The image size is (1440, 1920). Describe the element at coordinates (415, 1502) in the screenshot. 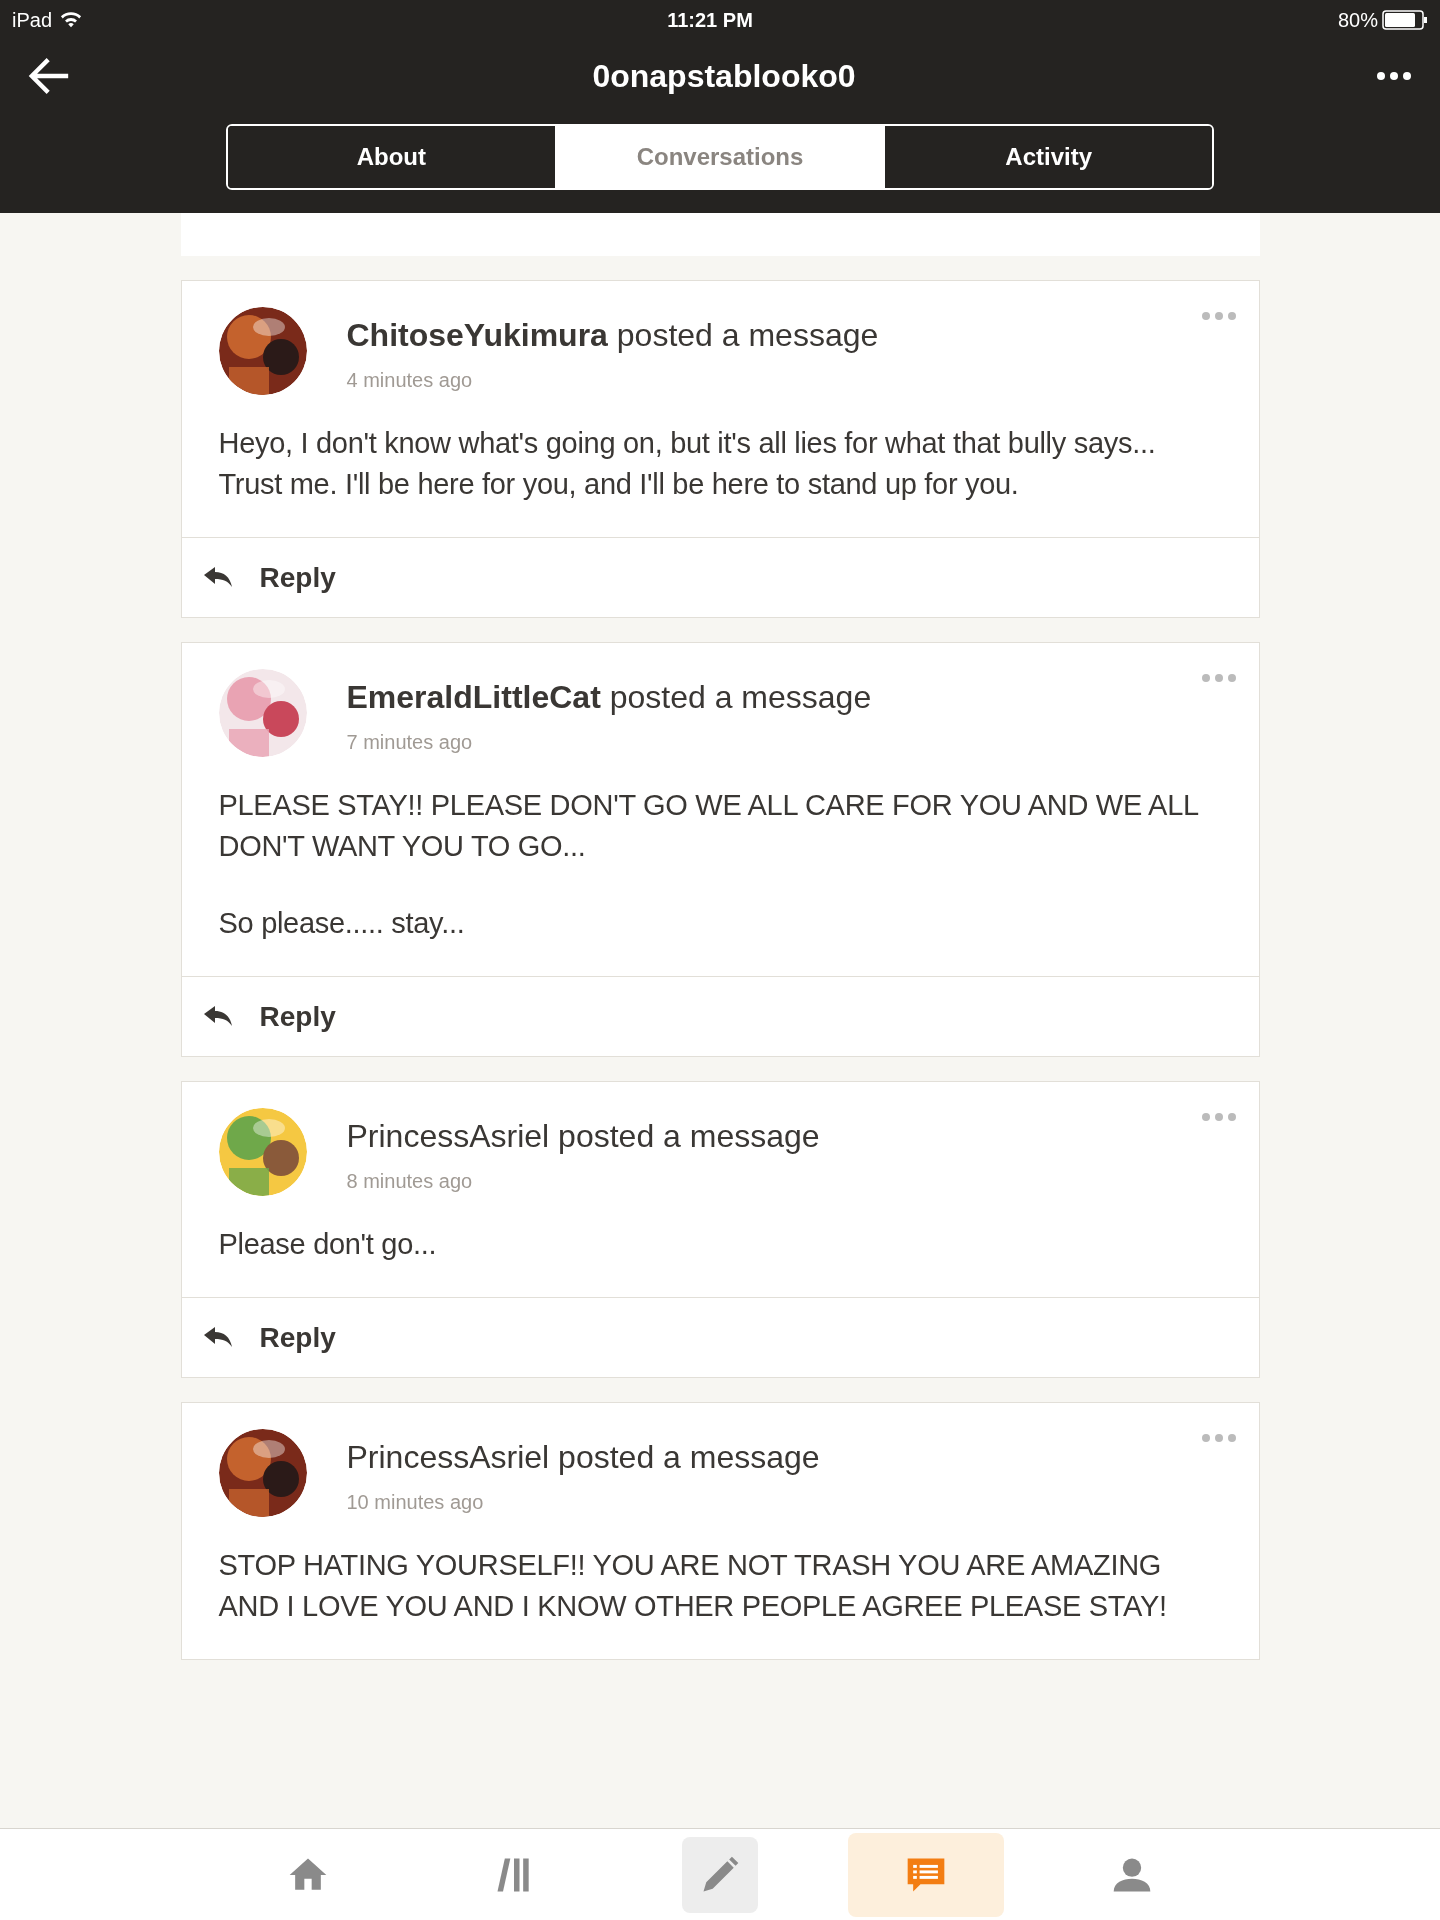

I see `timestamp: 10 minutes ago` at that location.